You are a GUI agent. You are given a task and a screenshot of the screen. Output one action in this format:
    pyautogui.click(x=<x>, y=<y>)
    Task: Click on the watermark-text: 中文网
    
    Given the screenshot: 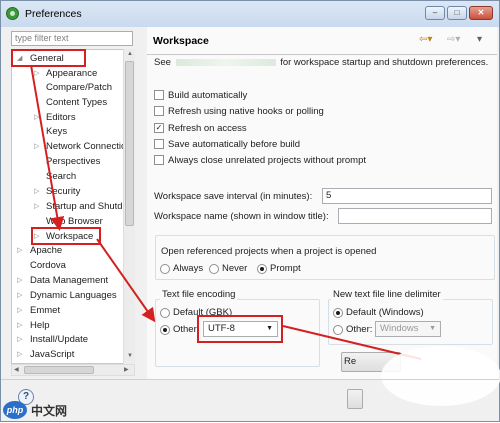 What is the action you would take?
    pyautogui.click(x=49, y=411)
    